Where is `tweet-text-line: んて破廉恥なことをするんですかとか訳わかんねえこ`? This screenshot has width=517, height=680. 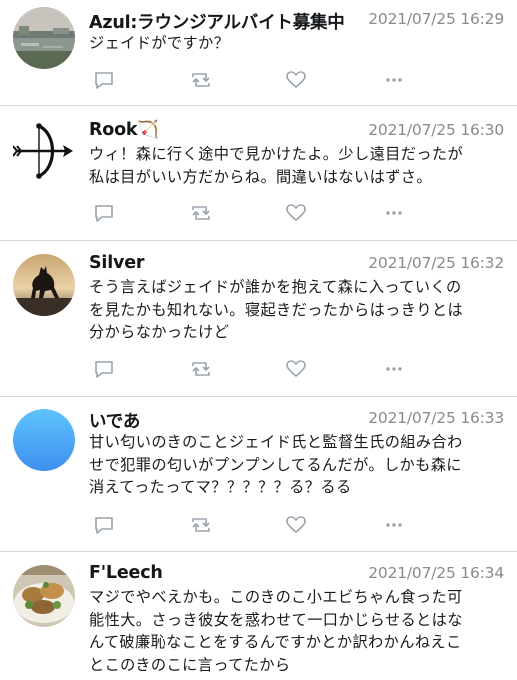 tweet-text-line: んて破廉恥なことをするんですかとか訳わかんねえこ is located at coordinates (275, 642).